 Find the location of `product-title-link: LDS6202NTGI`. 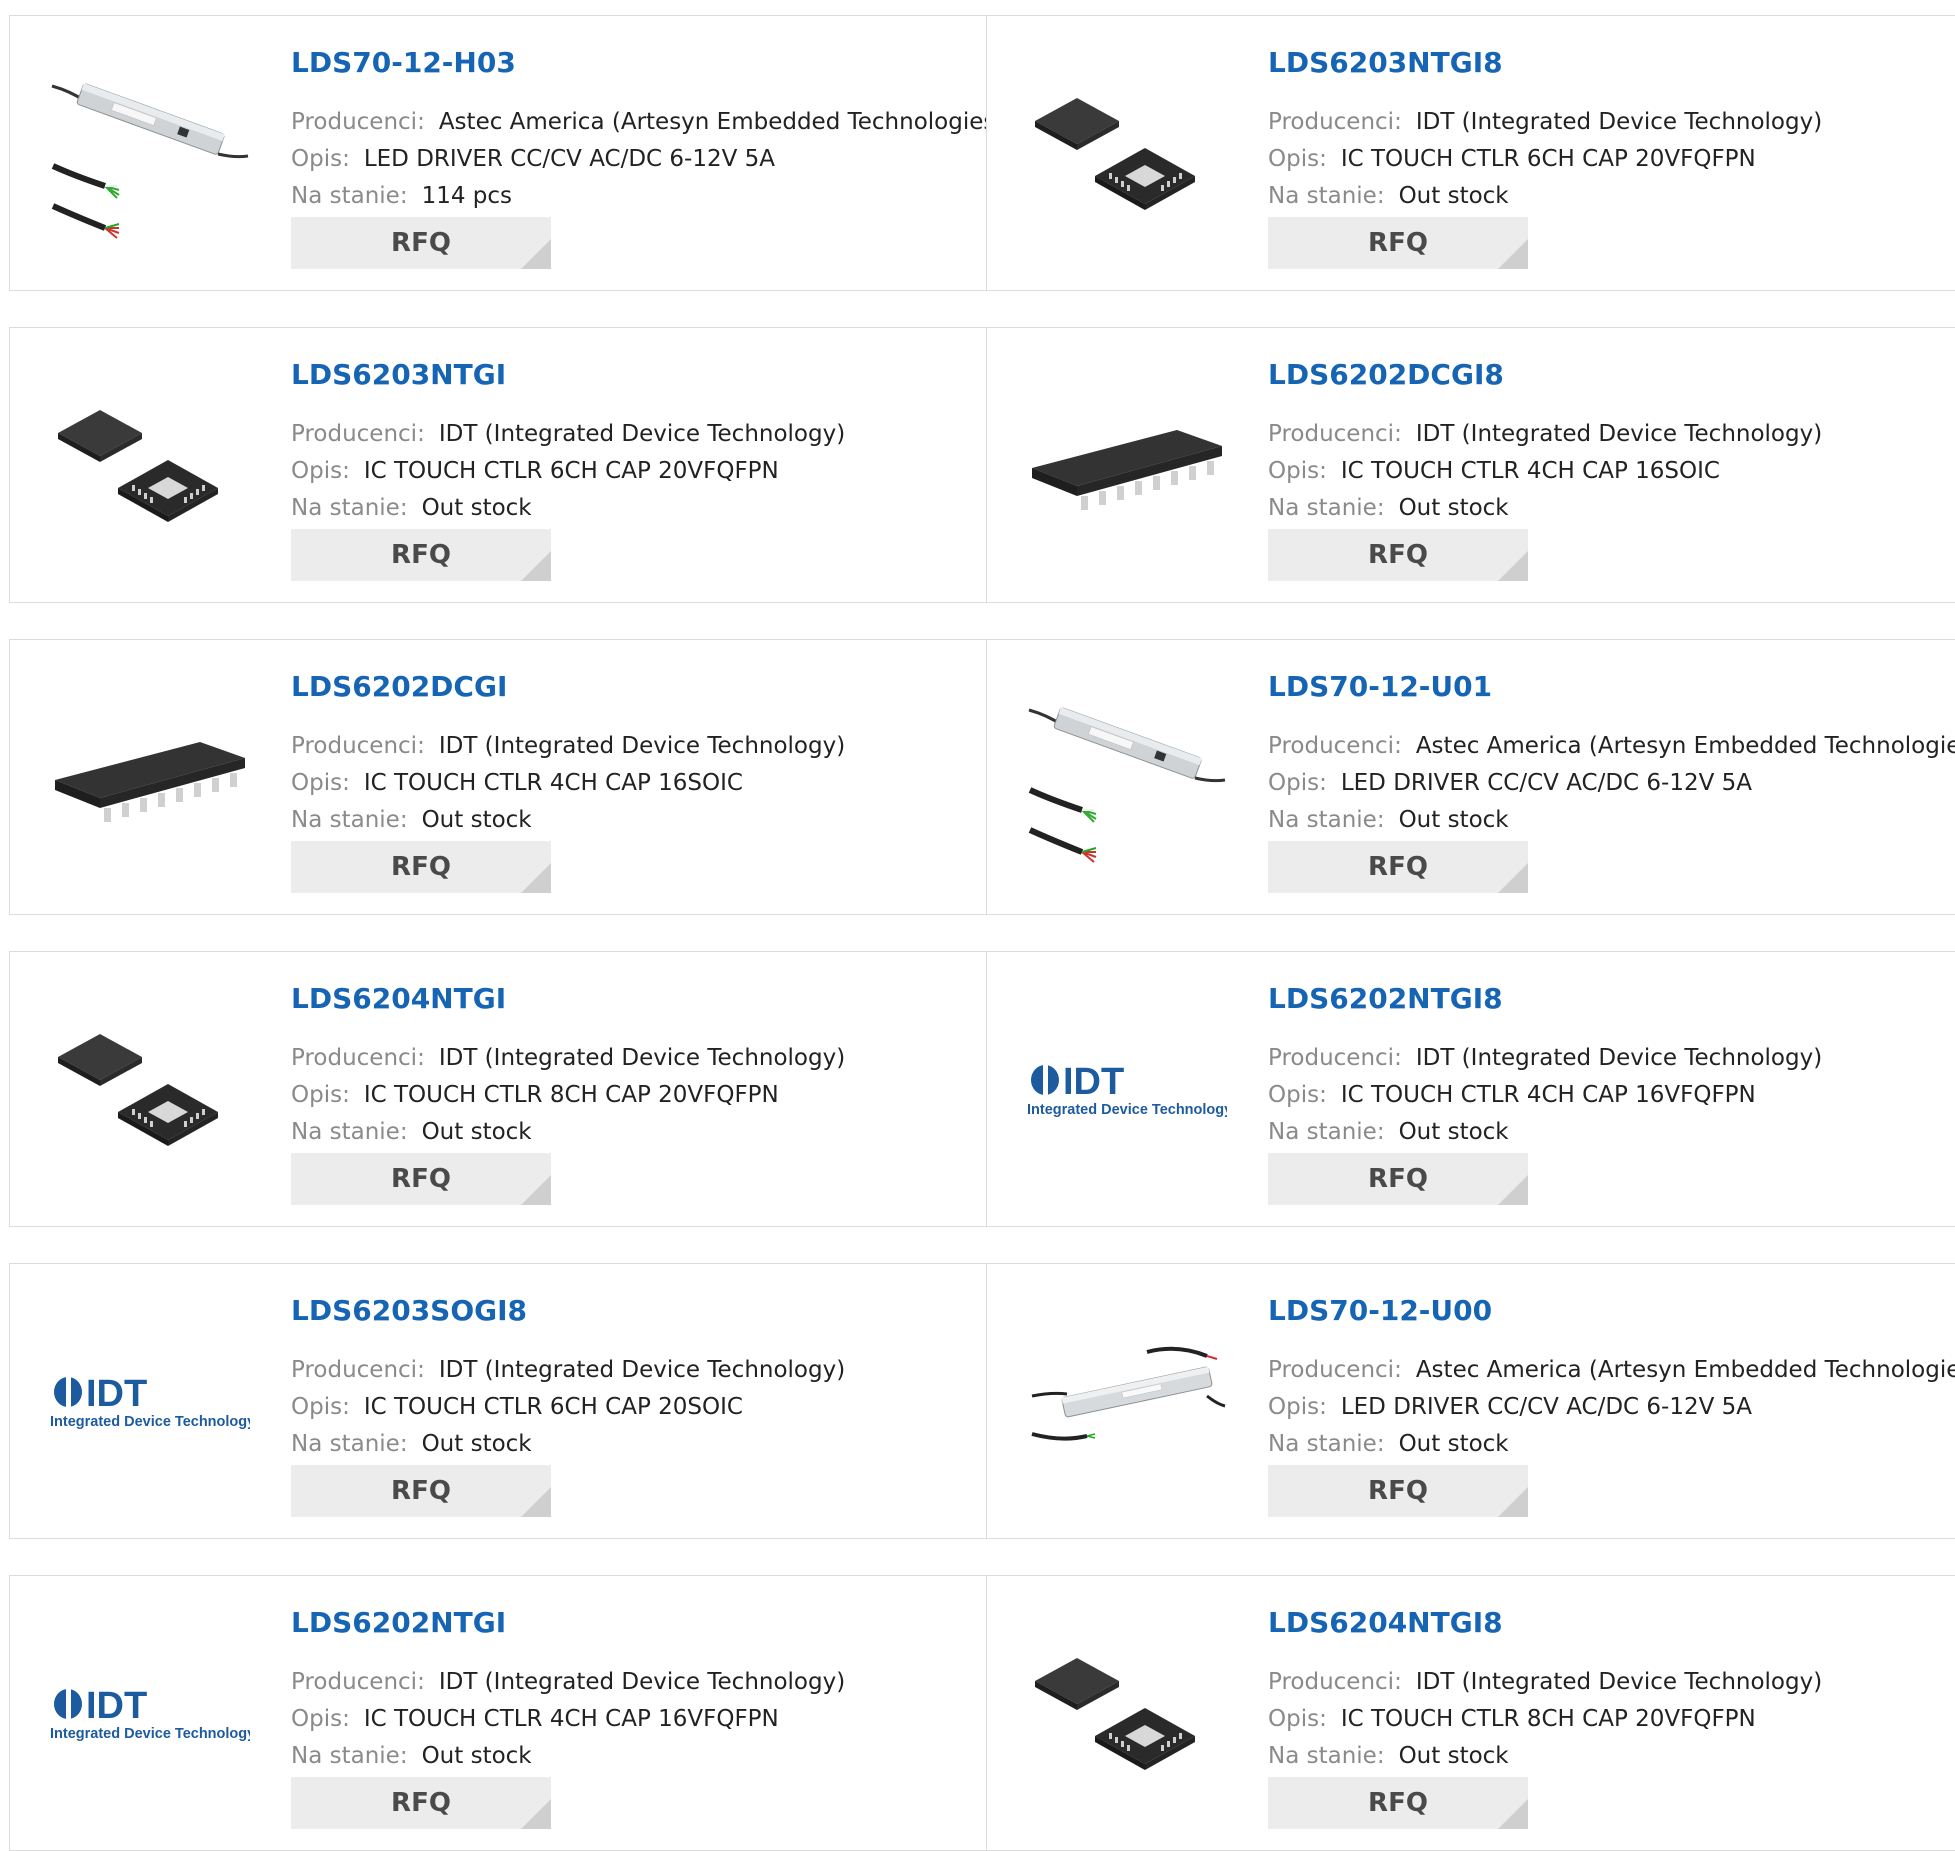

product-title-link: LDS6202NTGI is located at coordinates (398, 1622).